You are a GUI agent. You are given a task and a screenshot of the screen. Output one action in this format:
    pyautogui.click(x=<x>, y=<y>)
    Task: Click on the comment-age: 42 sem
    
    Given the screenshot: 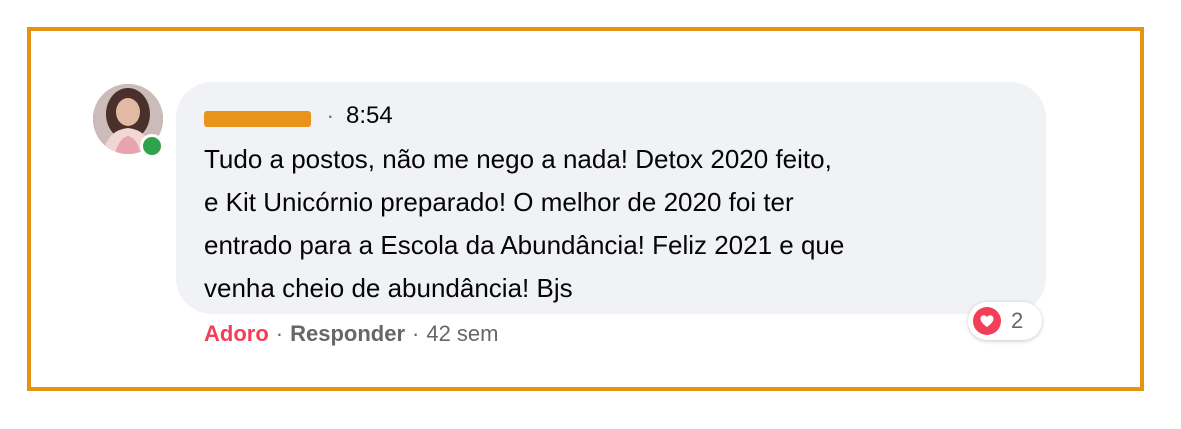 What is the action you would take?
    pyautogui.click(x=462, y=334)
    